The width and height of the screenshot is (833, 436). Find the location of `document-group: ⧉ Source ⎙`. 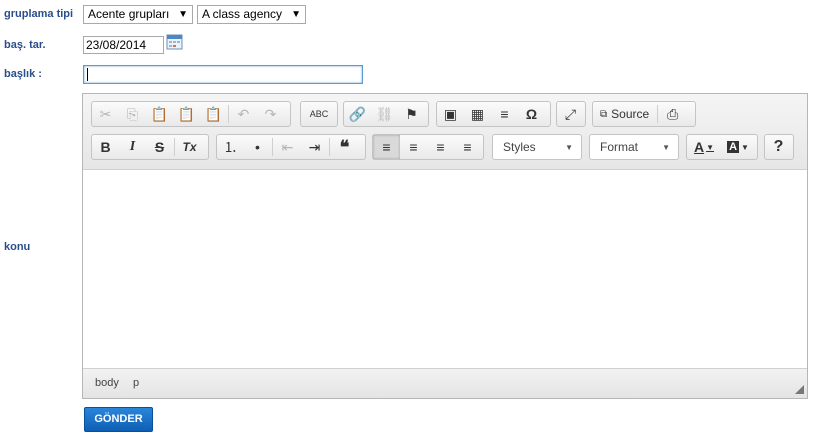

document-group: ⧉ Source ⎙ is located at coordinates (644, 114).